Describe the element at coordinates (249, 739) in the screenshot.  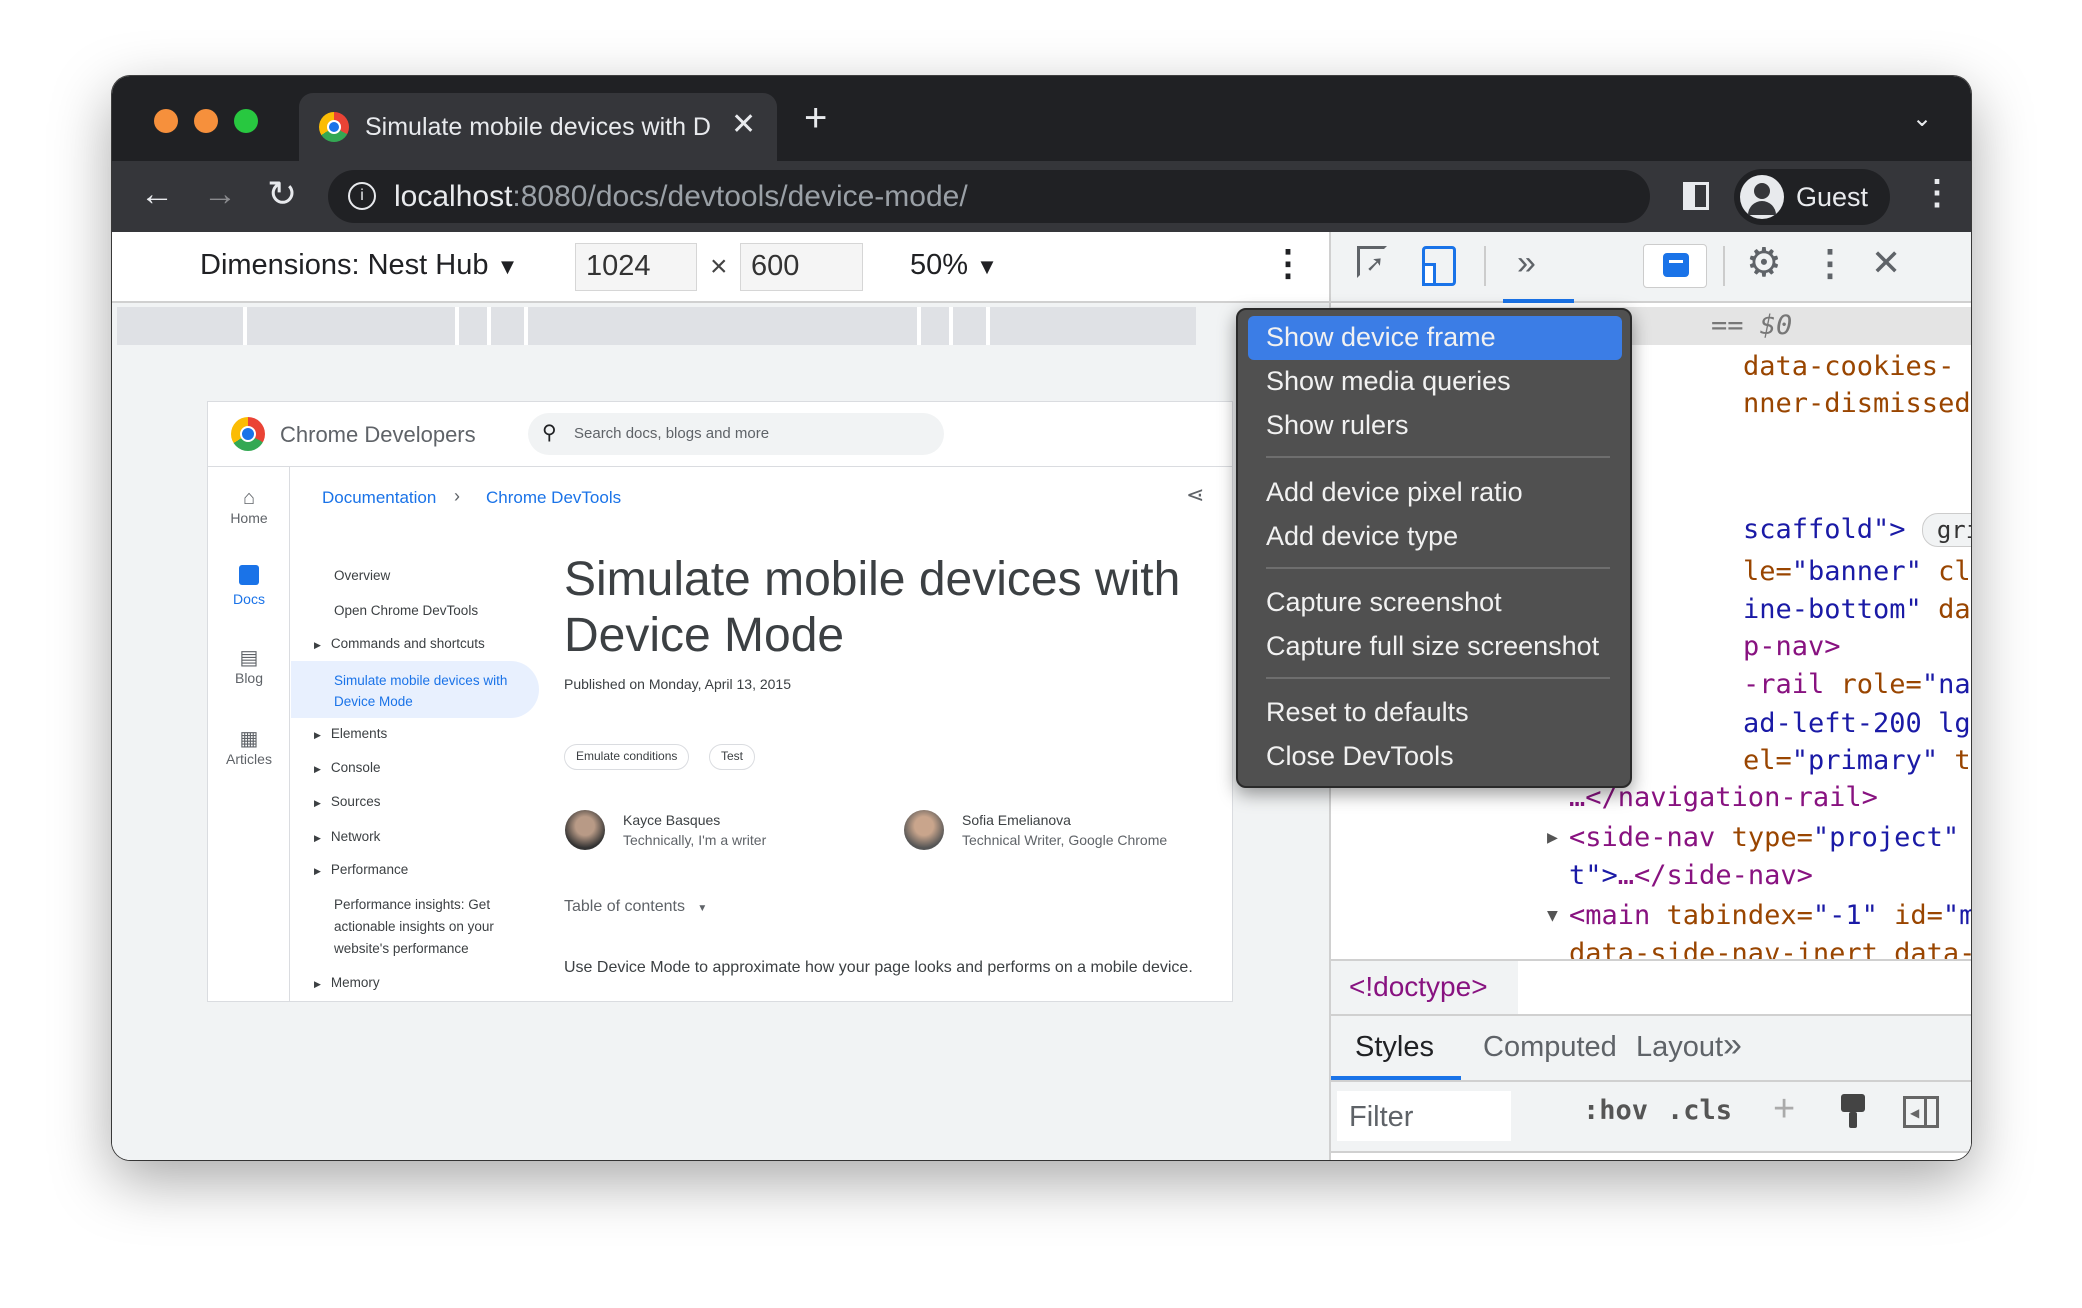
I see `articles-icon: ▦` at that location.